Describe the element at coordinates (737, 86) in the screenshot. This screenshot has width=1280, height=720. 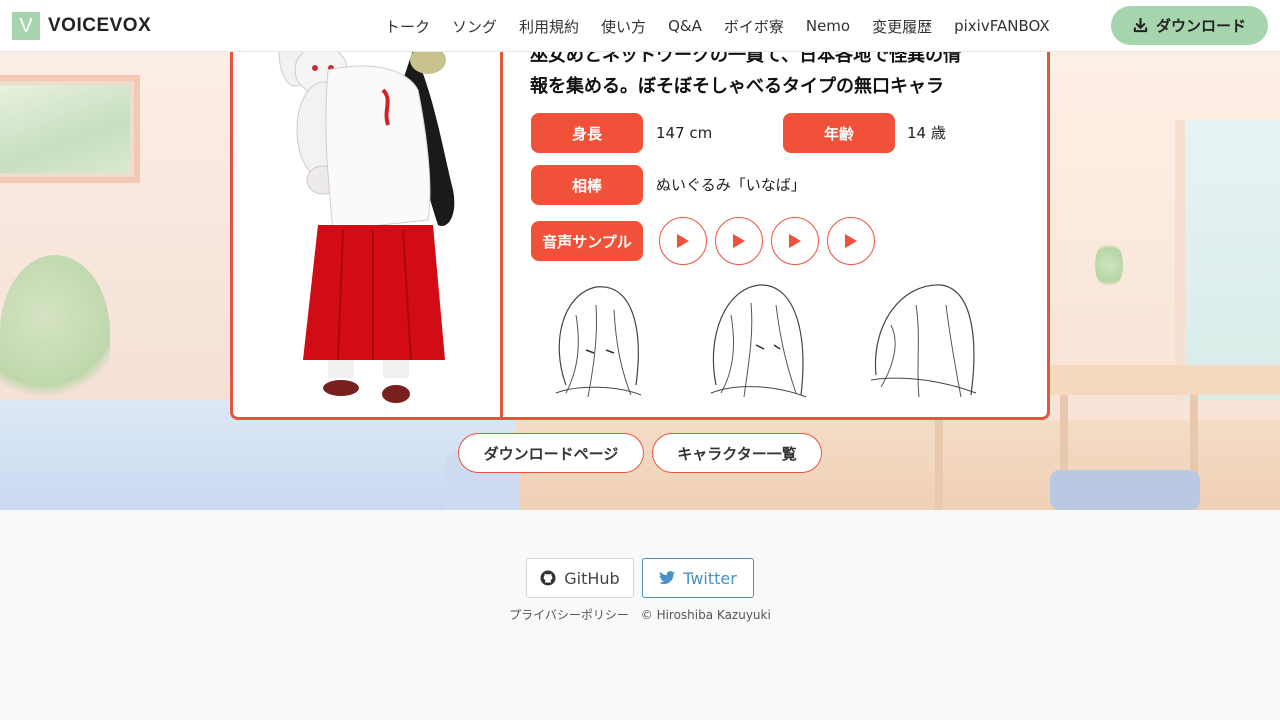
I see `description-line: 報を集める。ぼそぼそしゃべるタイプの無口キャラ` at that location.